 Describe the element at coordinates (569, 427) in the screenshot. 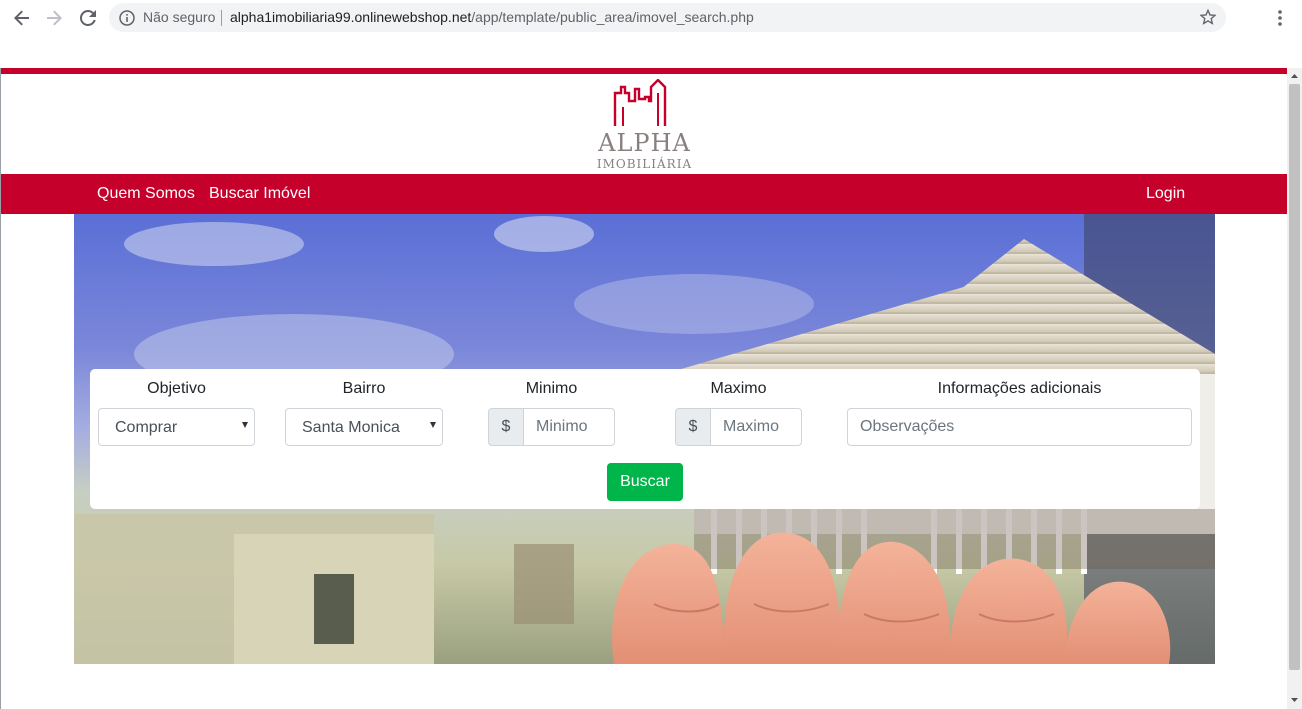

I see `minimo-input` at that location.